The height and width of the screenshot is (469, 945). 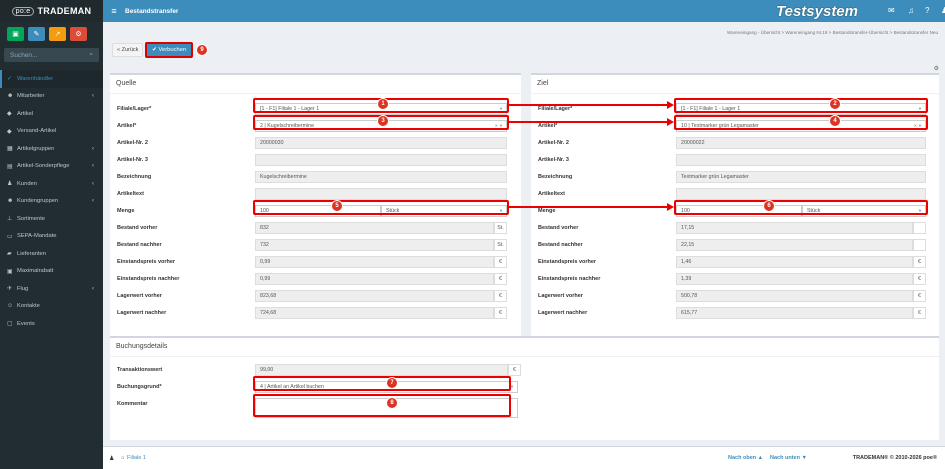 What do you see at coordinates (202, 50) in the screenshot?
I see `annotation-badge: 9` at bounding box center [202, 50].